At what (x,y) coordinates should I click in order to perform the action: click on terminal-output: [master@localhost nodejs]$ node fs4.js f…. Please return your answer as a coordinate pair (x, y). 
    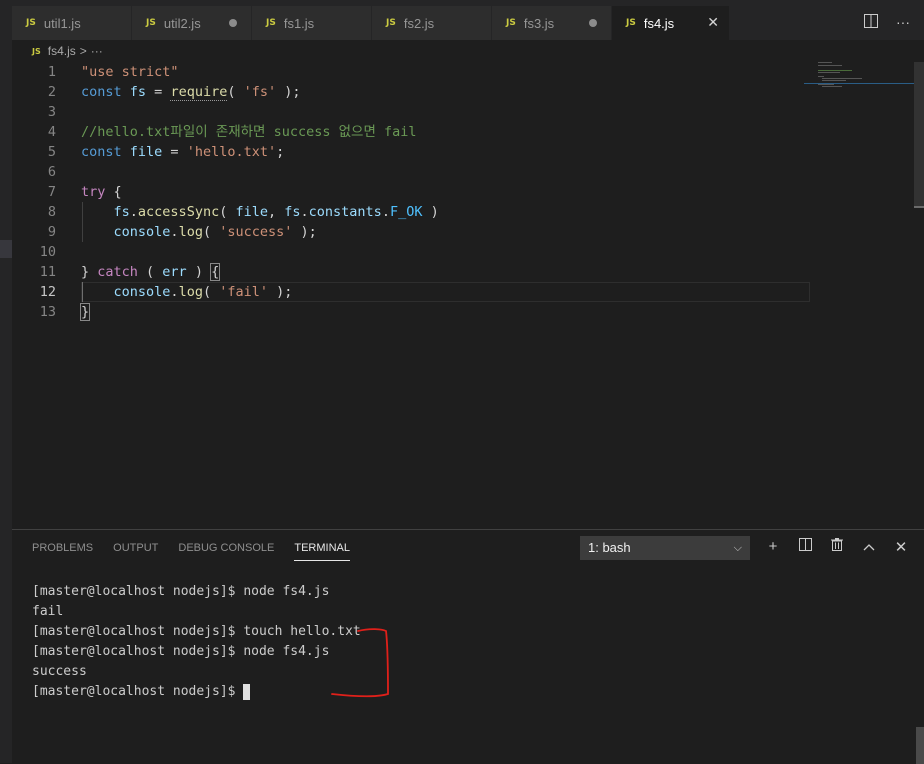
    Looking at the image, I should click on (196, 642).